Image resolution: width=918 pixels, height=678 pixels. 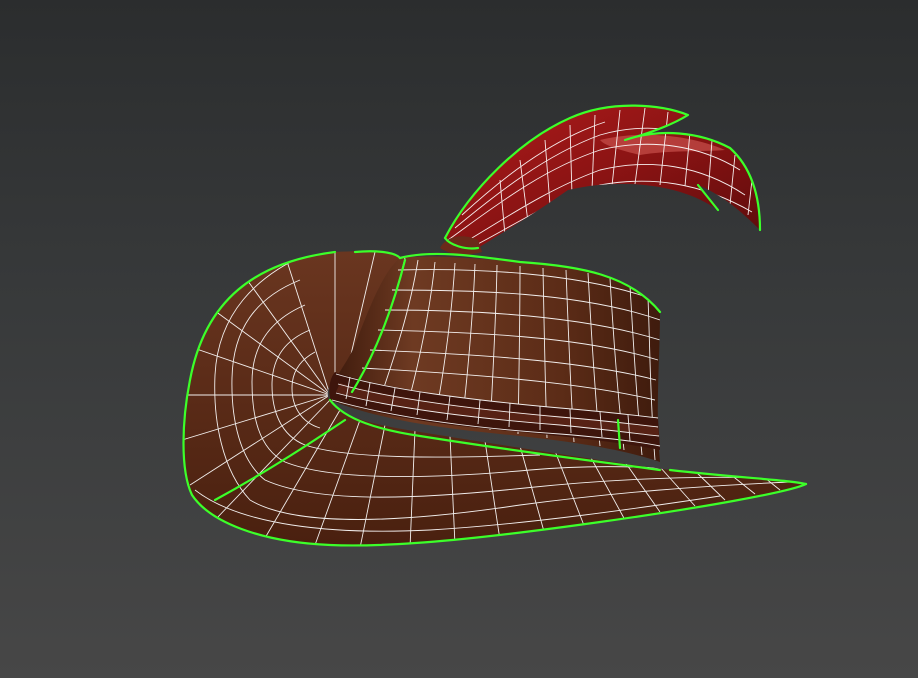 What do you see at coordinates (600, 180) in the screenshot?
I see `feather` at bounding box center [600, 180].